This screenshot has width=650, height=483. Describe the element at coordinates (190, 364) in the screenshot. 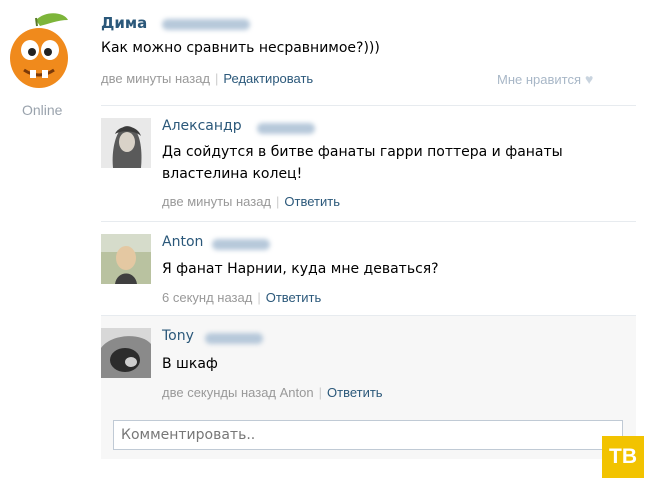

I see `comment-text: В шкаф` at that location.